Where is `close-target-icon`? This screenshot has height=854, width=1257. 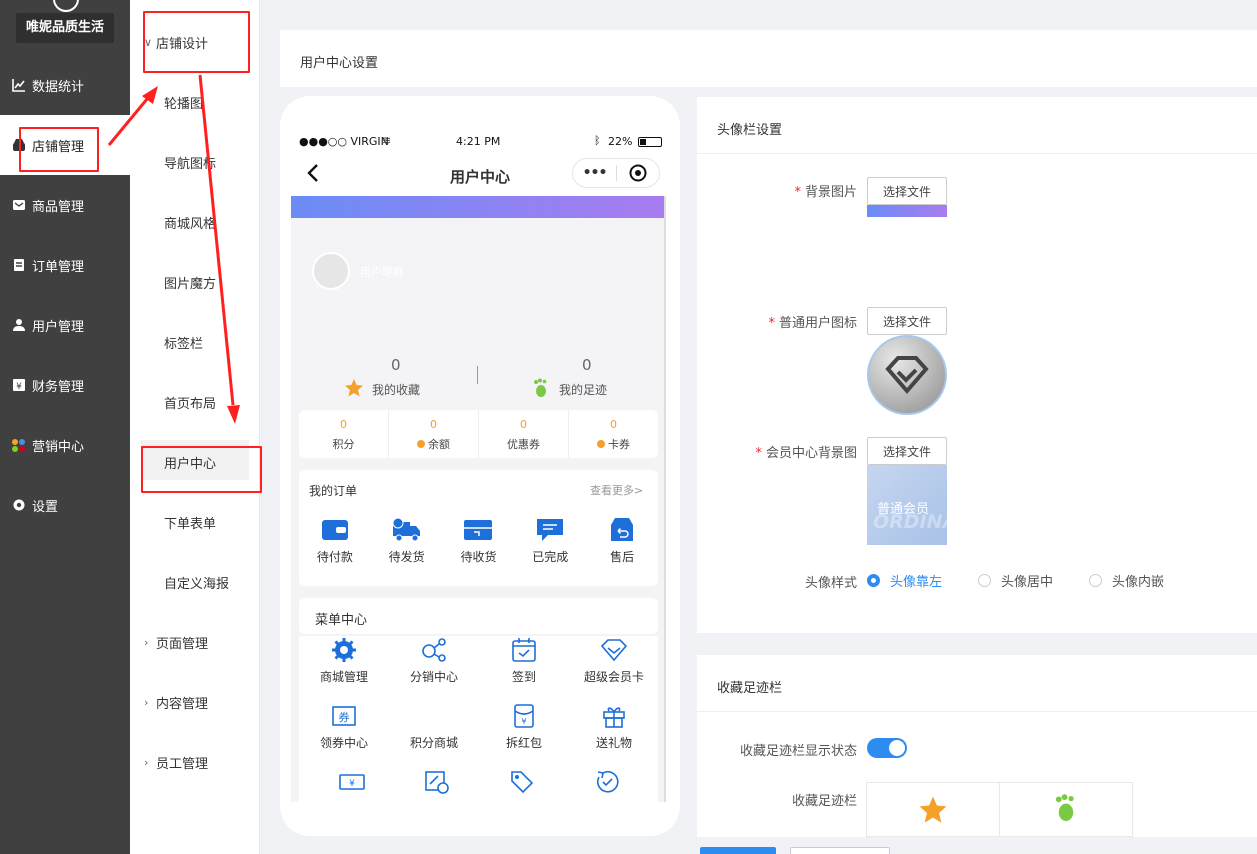
close-target-icon is located at coordinates (638, 173).